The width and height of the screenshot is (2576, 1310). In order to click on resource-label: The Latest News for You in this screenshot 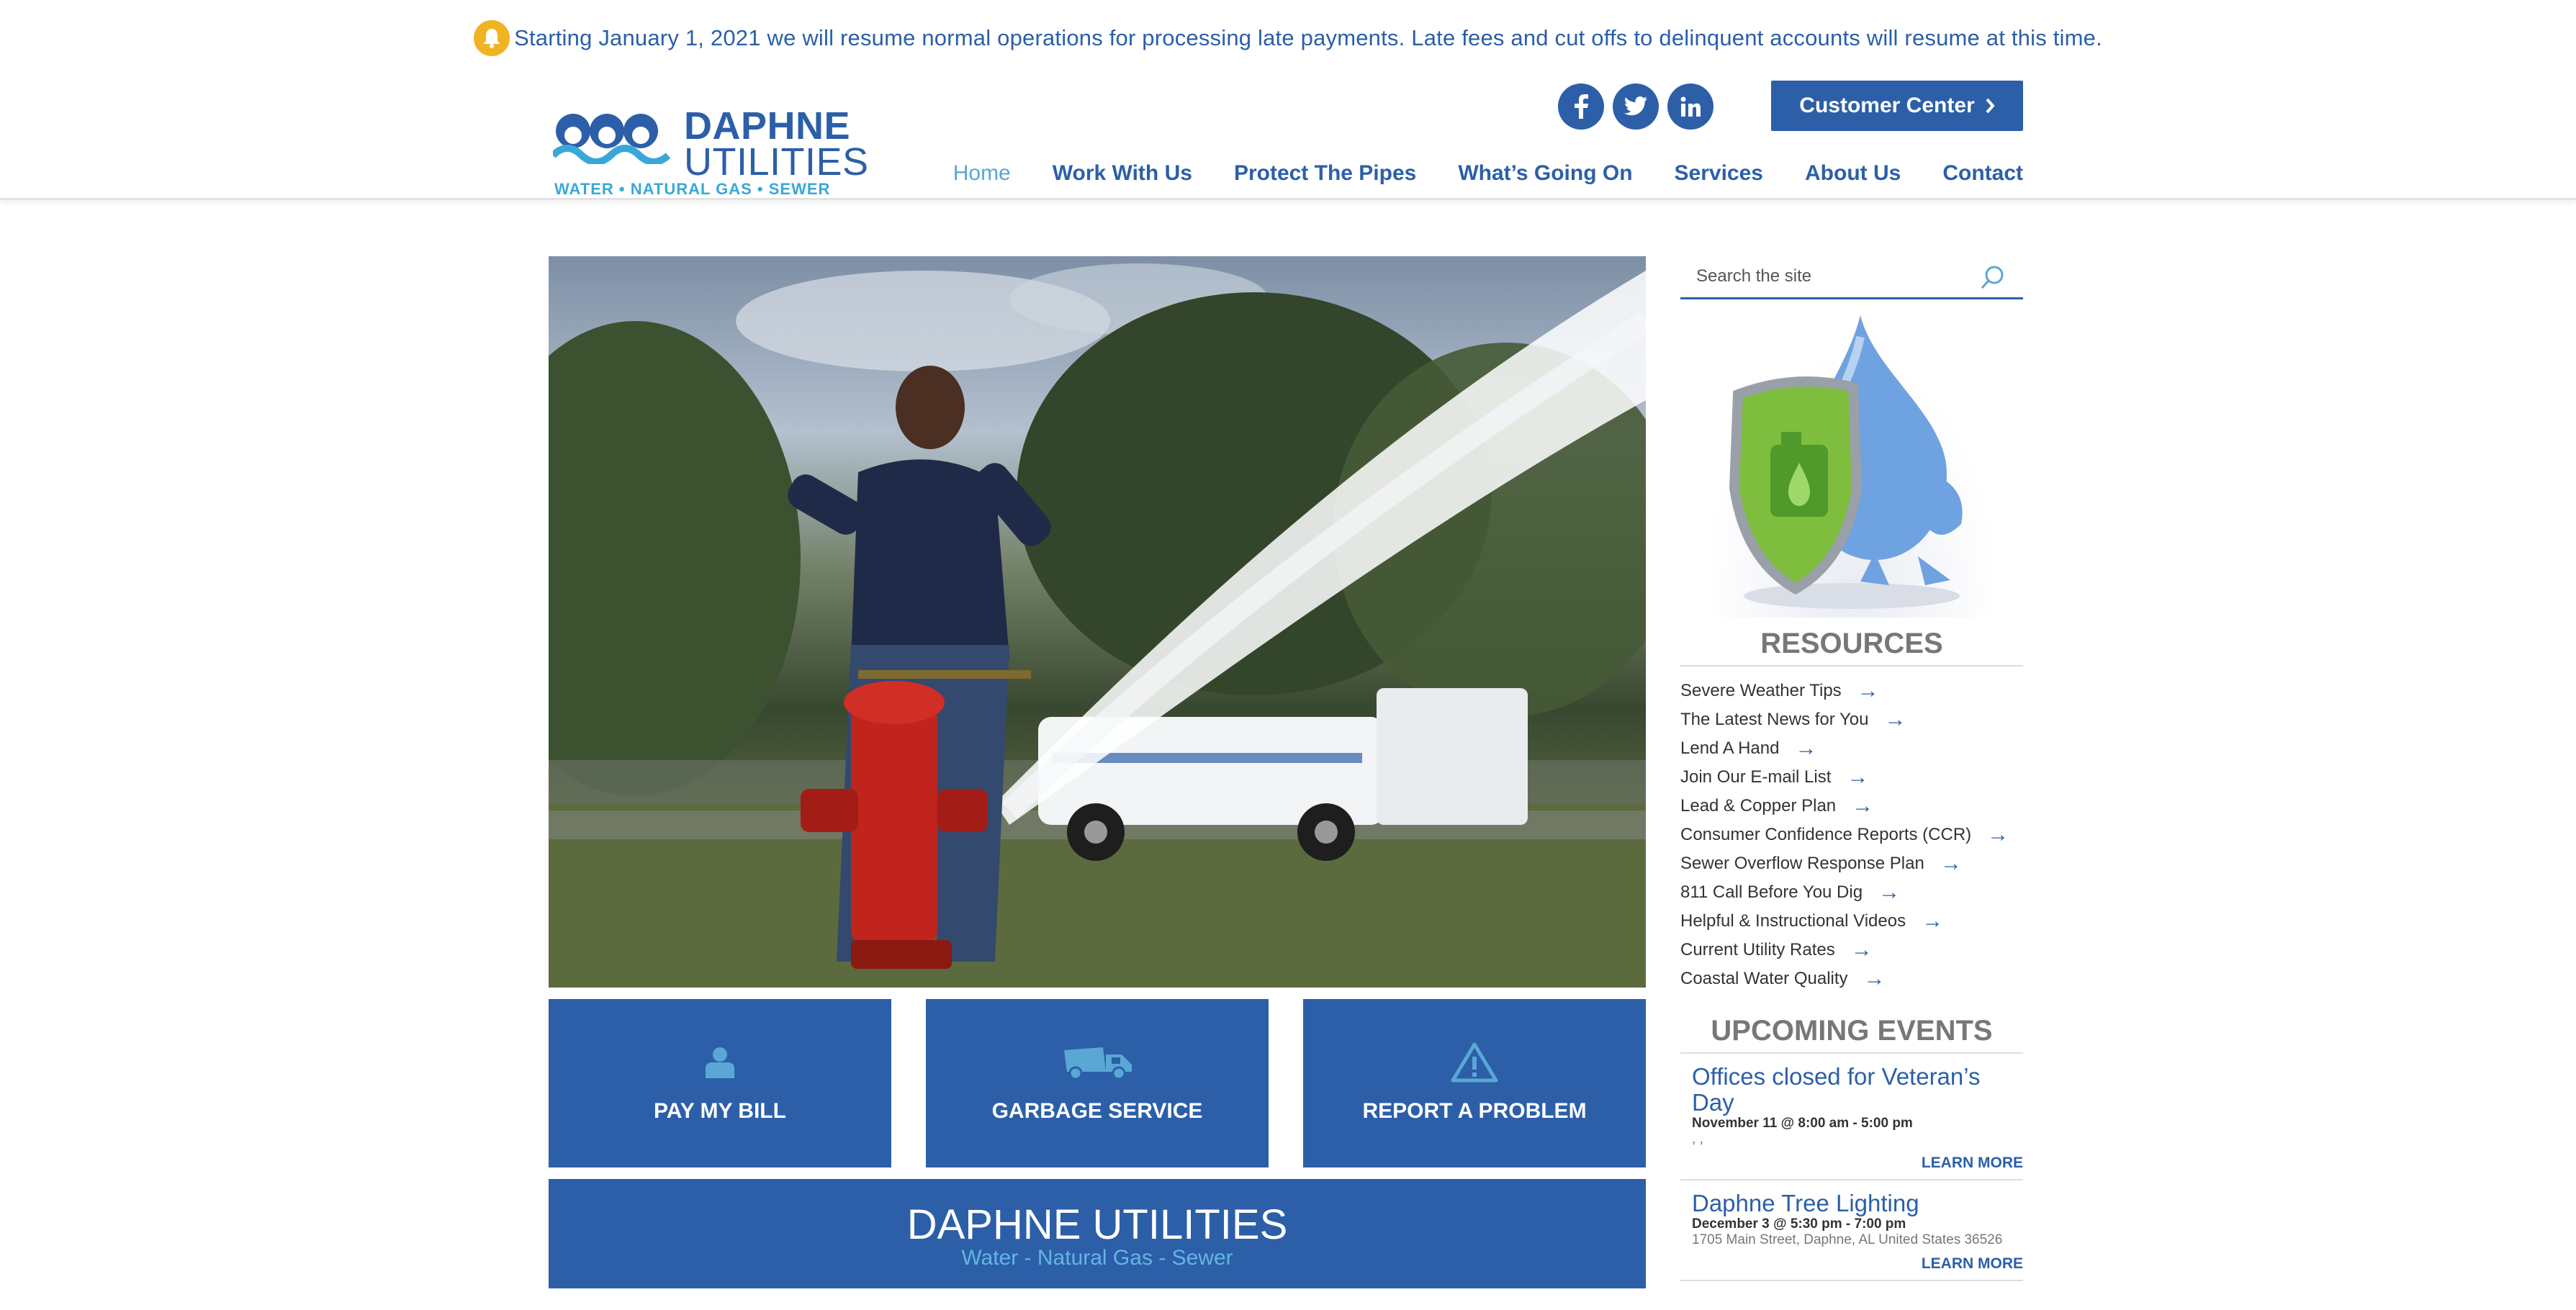, I will do `click(1775, 719)`.